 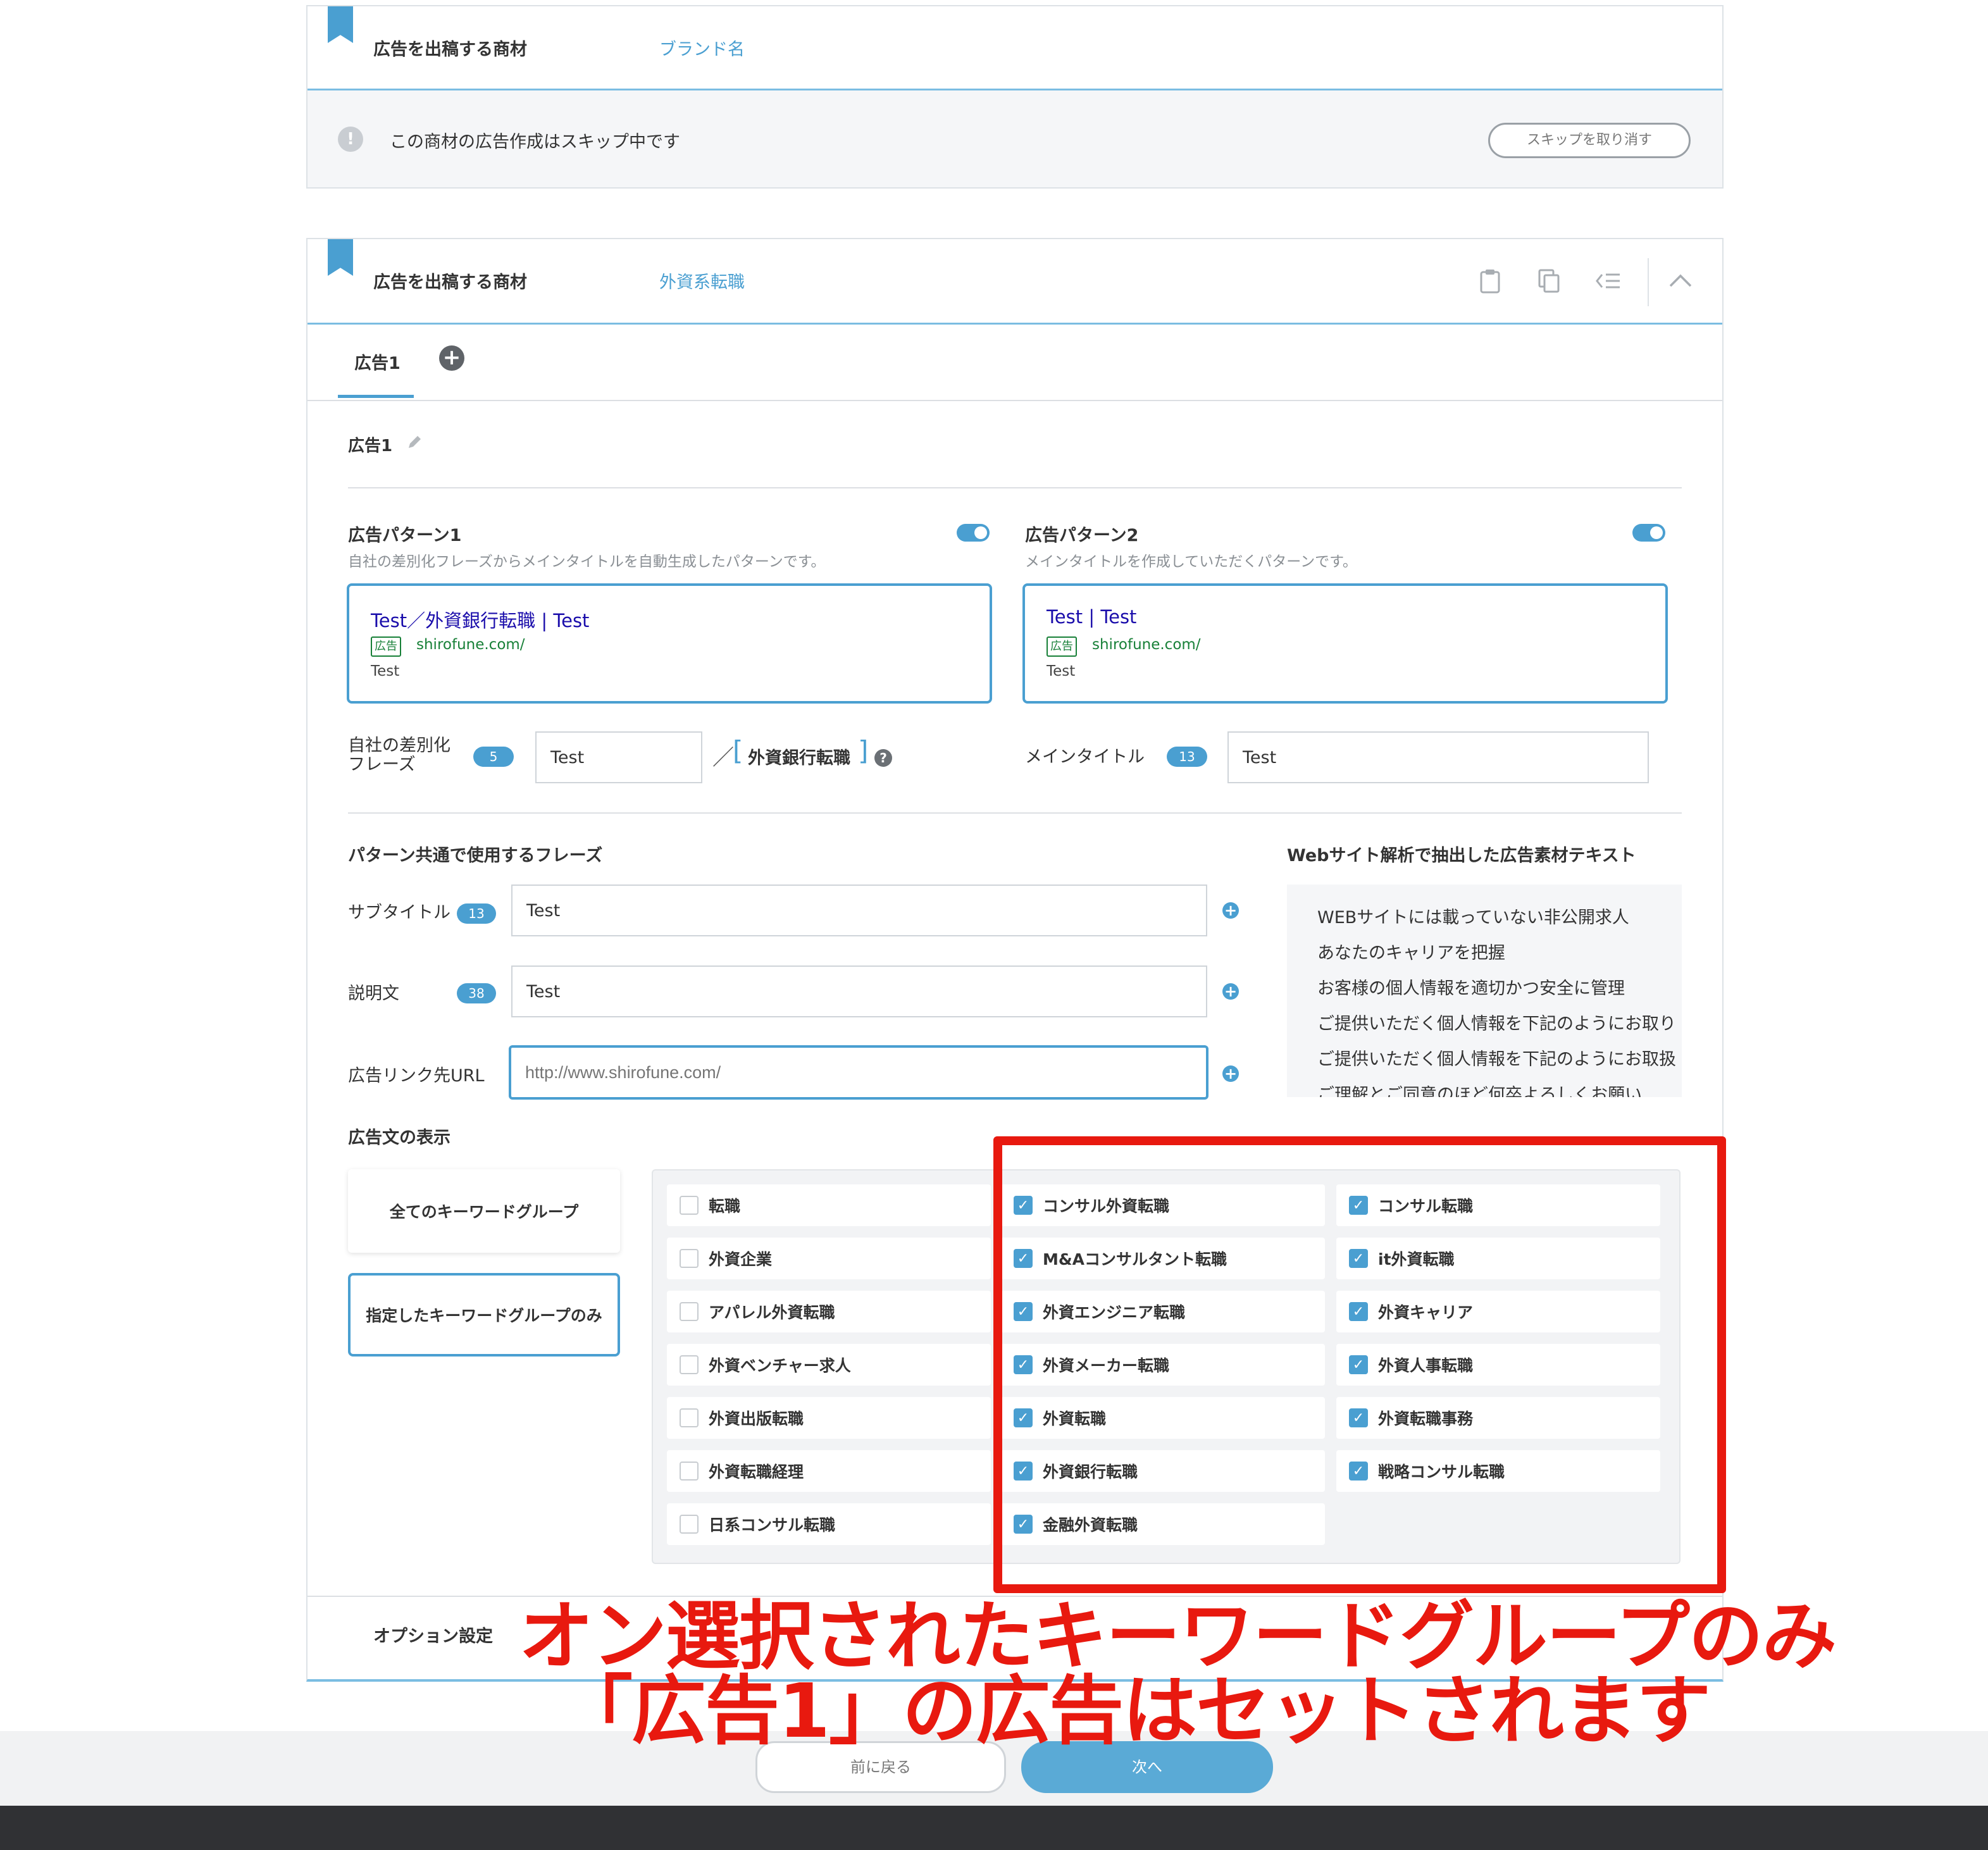 What do you see at coordinates (1092, 617) in the screenshot?
I see `preview-title: Test | Test` at bounding box center [1092, 617].